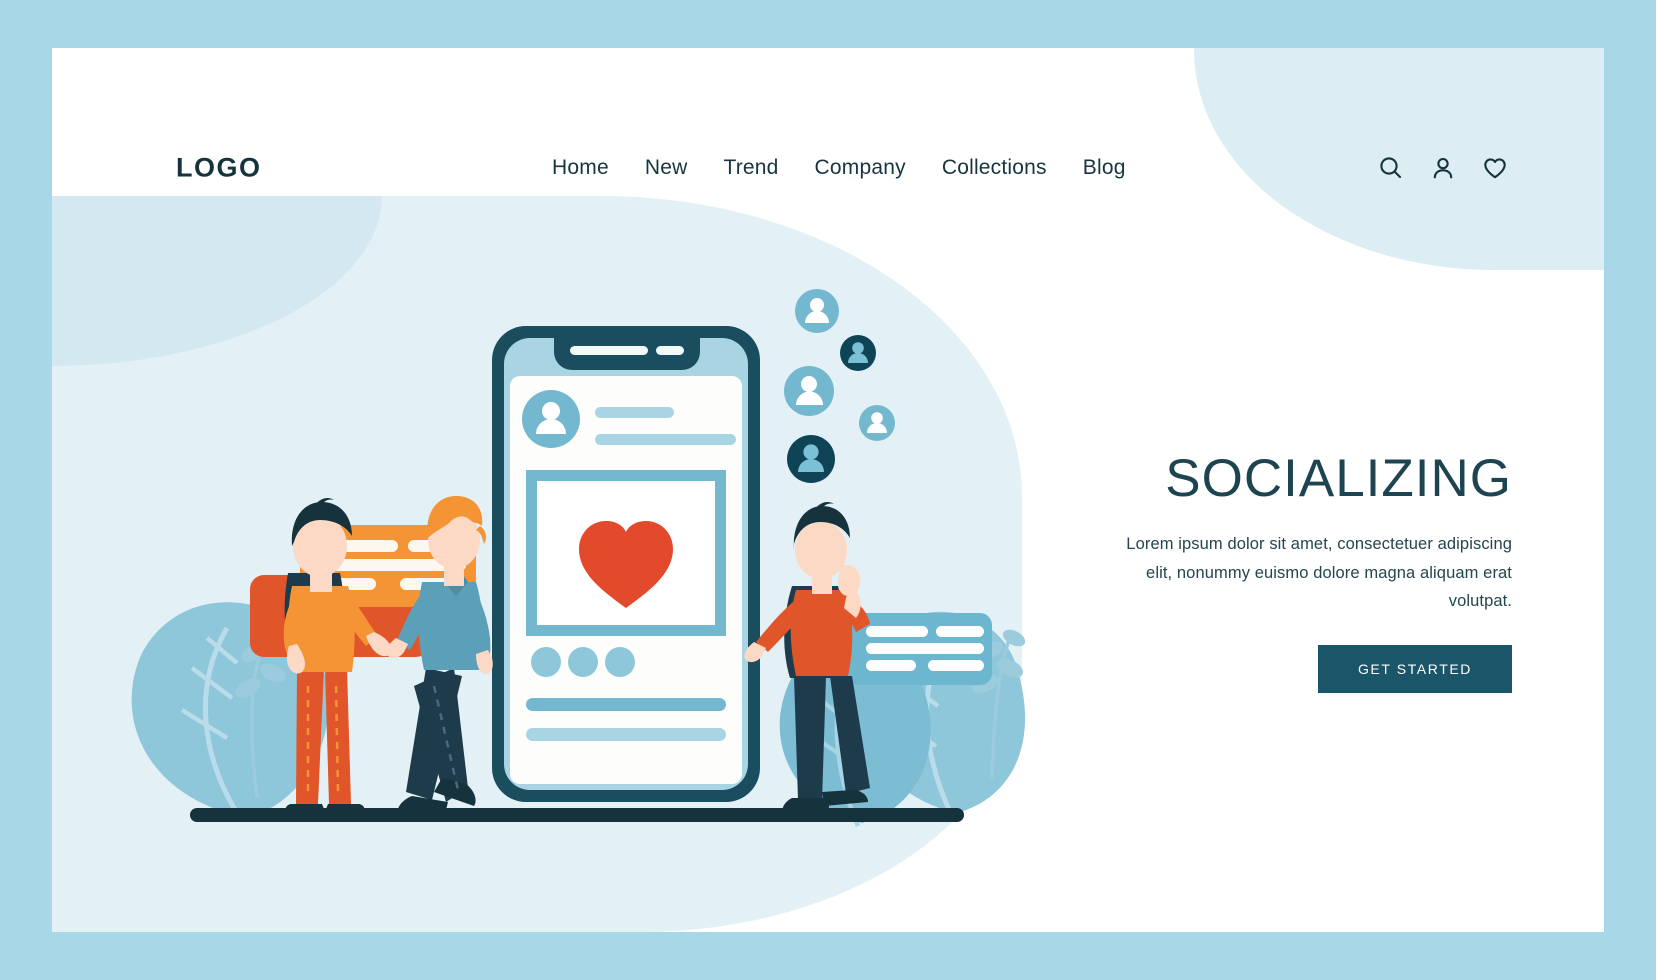 This screenshot has width=1656, height=980. I want to click on phone-avatar, so click(551, 419).